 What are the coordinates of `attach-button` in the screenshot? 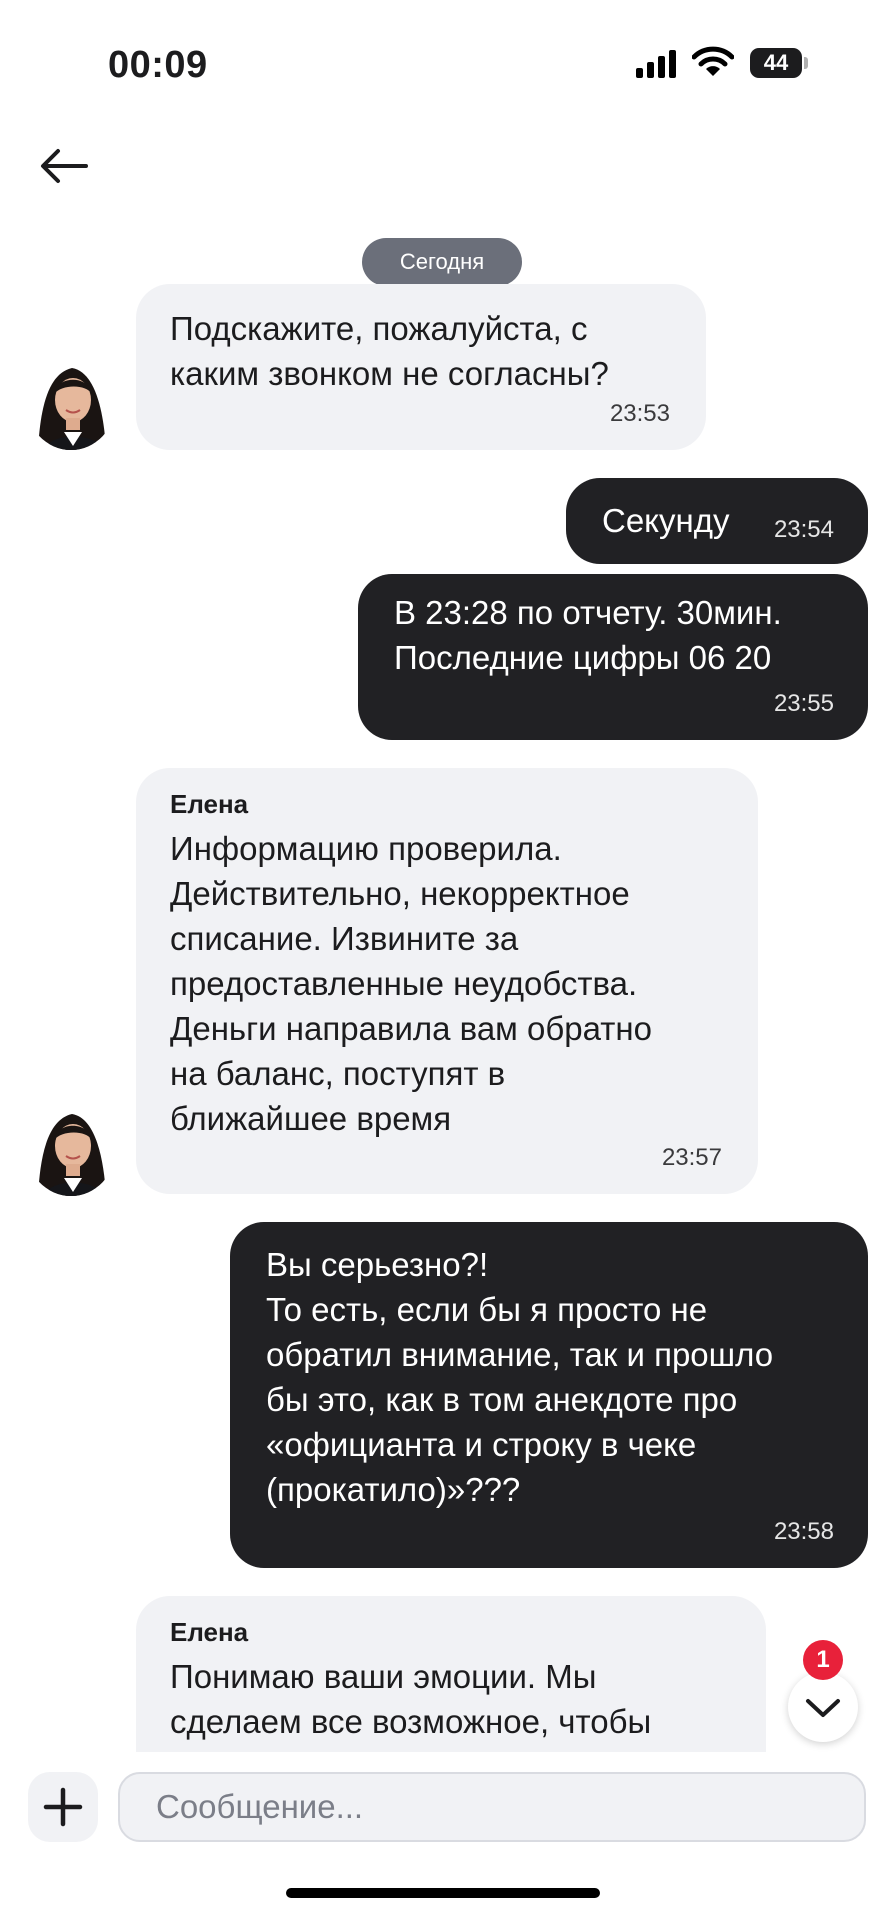 It's located at (63, 1807).